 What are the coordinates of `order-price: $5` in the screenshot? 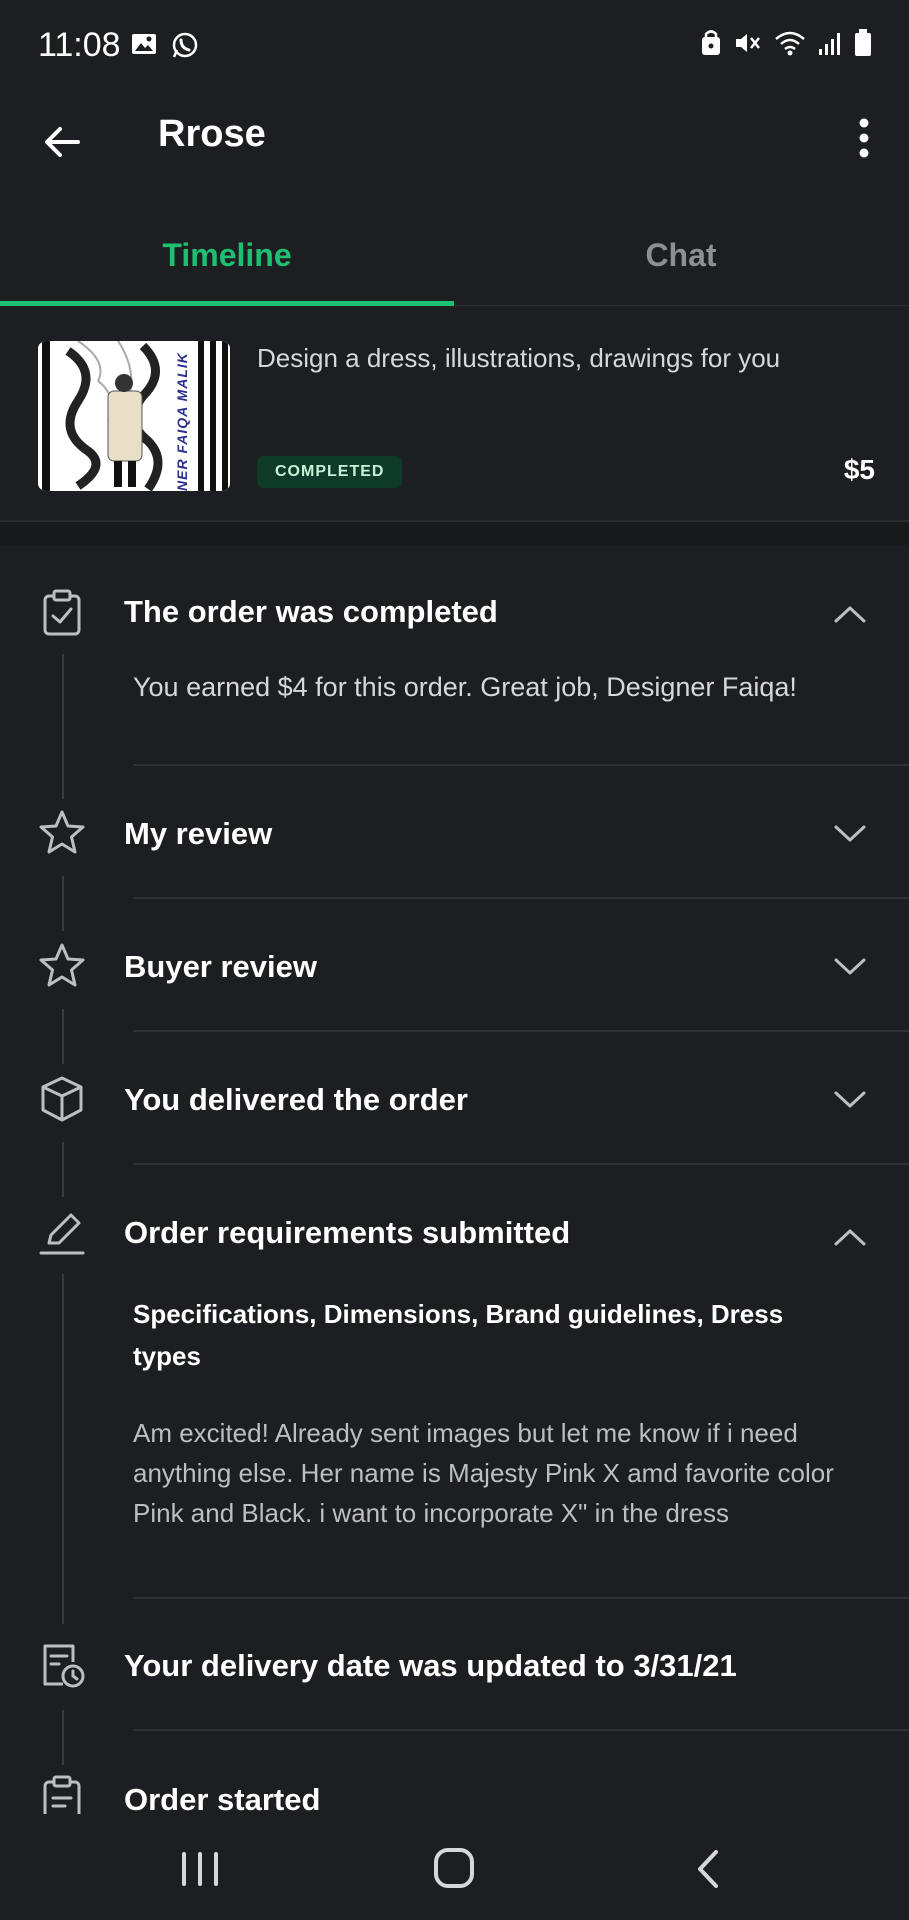 It's located at (859, 469).